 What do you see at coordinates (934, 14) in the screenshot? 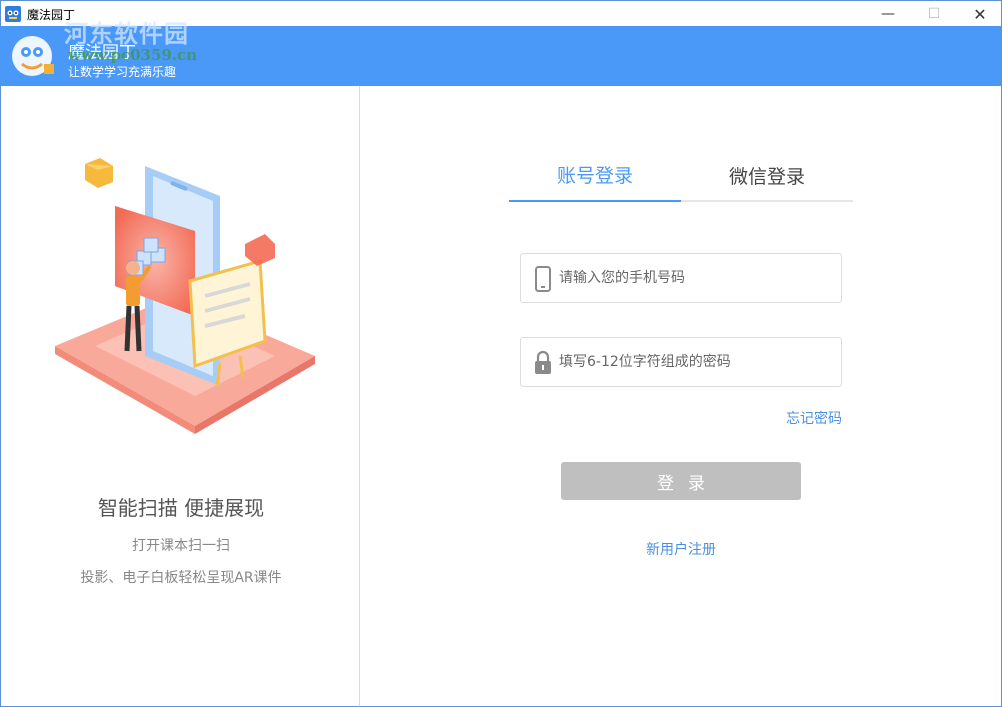
I see `maximize-button: ☐` at bounding box center [934, 14].